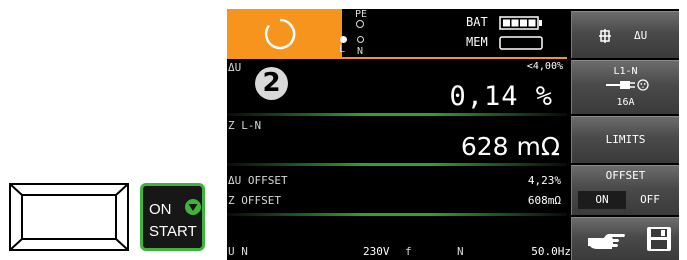  I want to click on impedance-row: Z L-N 628 mΩ, so click(397, 141).